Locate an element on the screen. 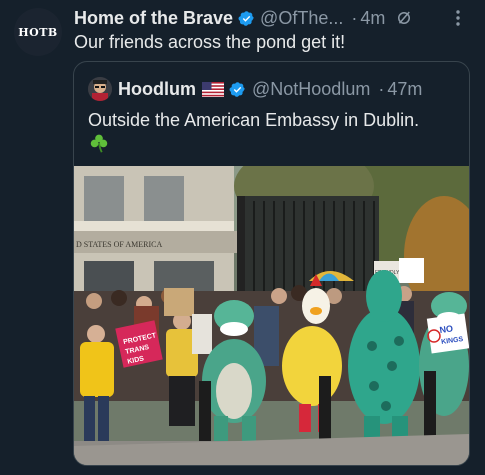  edit-icon is located at coordinates (404, 18).